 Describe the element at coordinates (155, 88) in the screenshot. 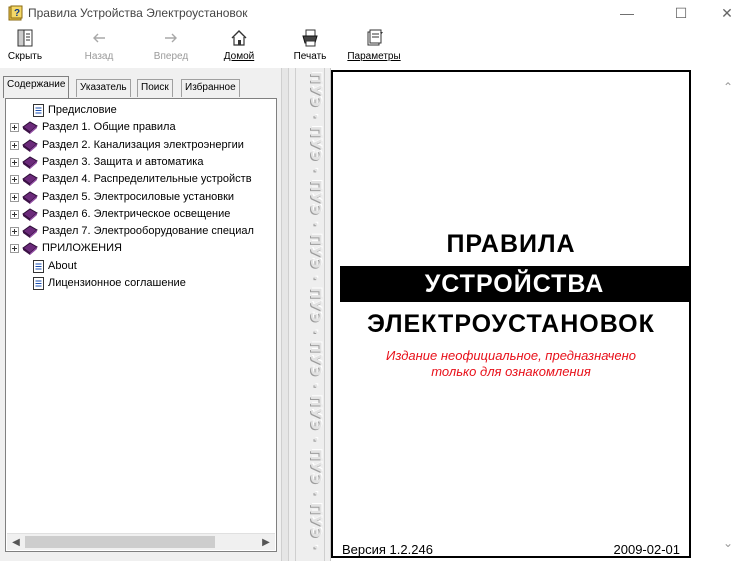

I see `tab-search: Поиск` at that location.